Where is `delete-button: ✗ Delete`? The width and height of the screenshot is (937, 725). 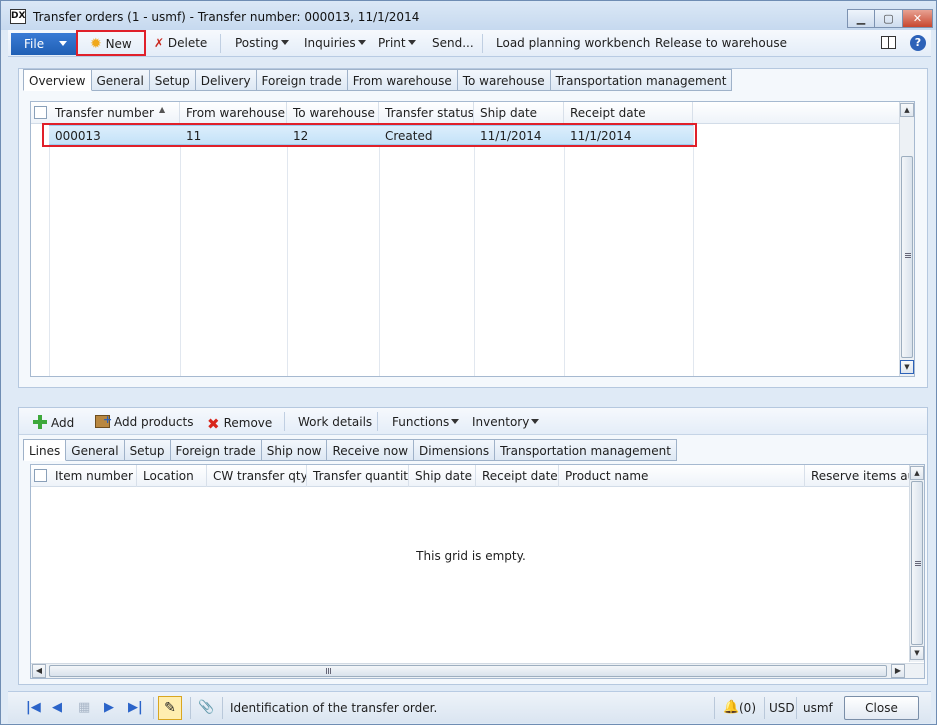
delete-button: ✗ Delete is located at coordinates (180, 43).